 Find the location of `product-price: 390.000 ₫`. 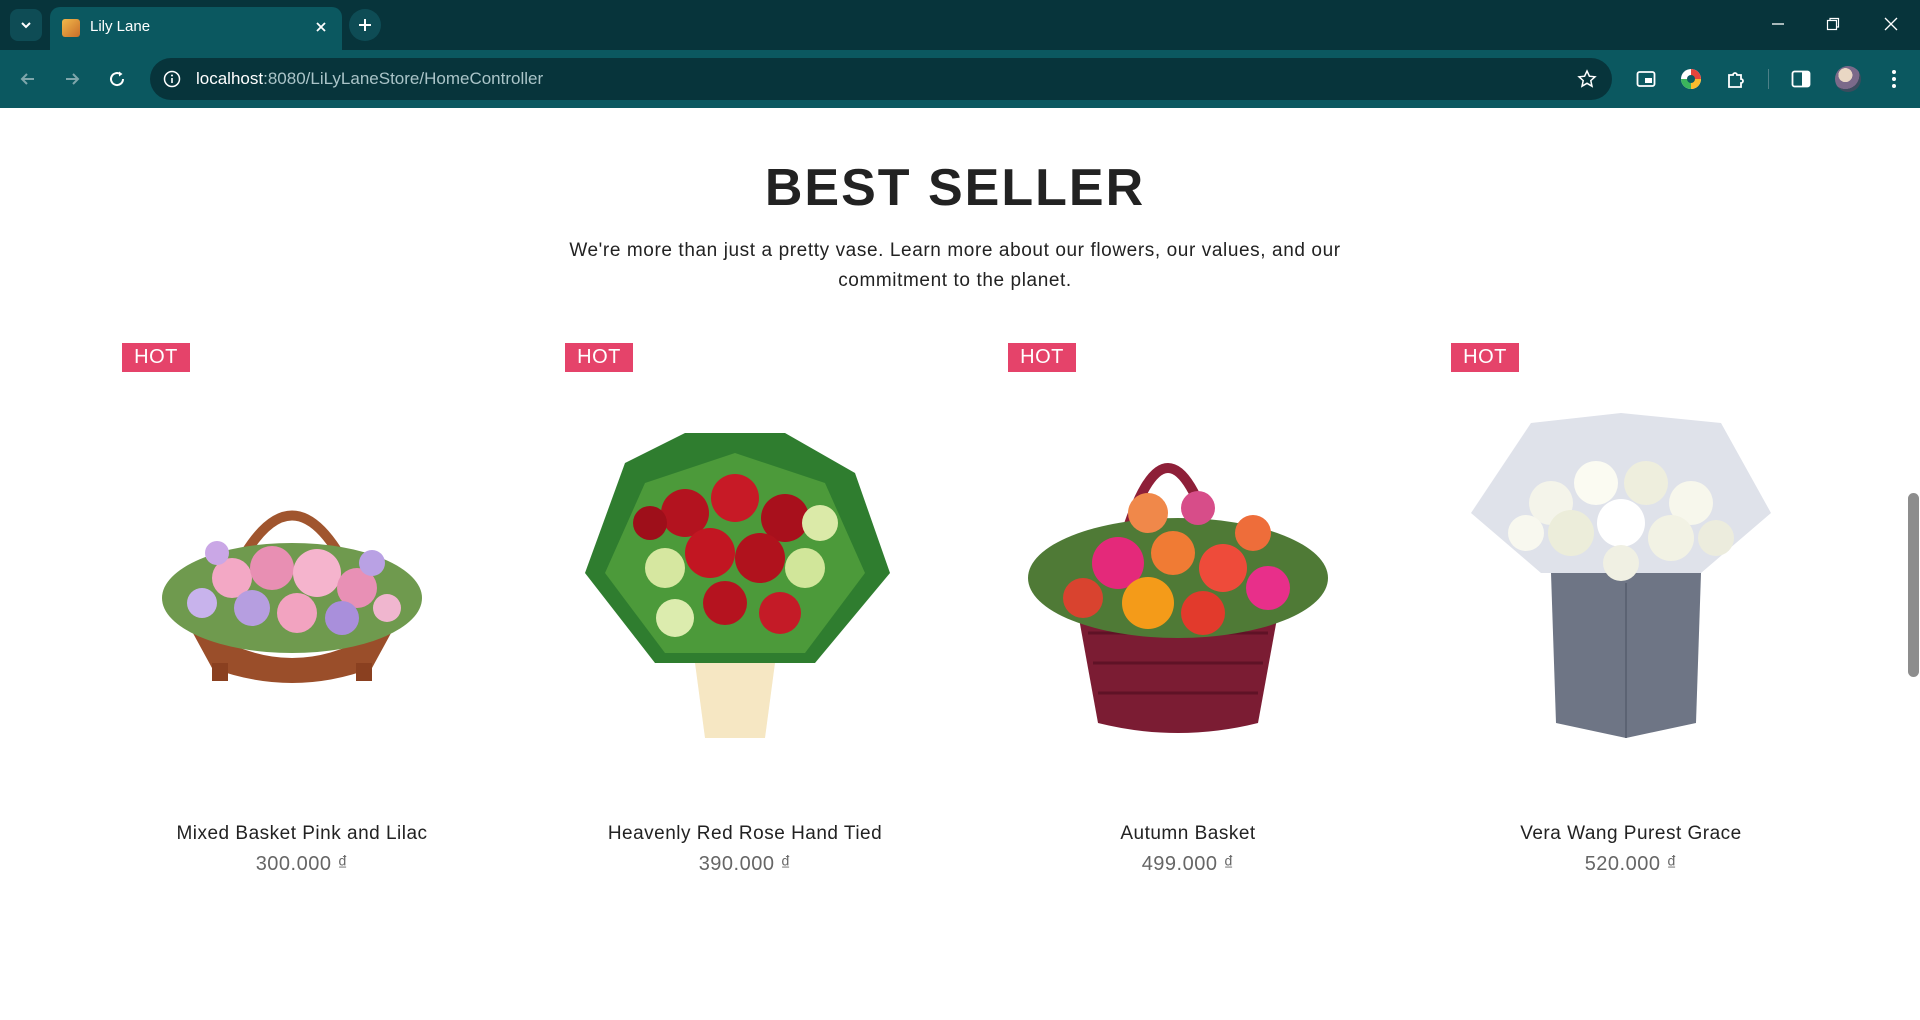

product-price: 390.000 ₫ is located at coordinates (745, 864).